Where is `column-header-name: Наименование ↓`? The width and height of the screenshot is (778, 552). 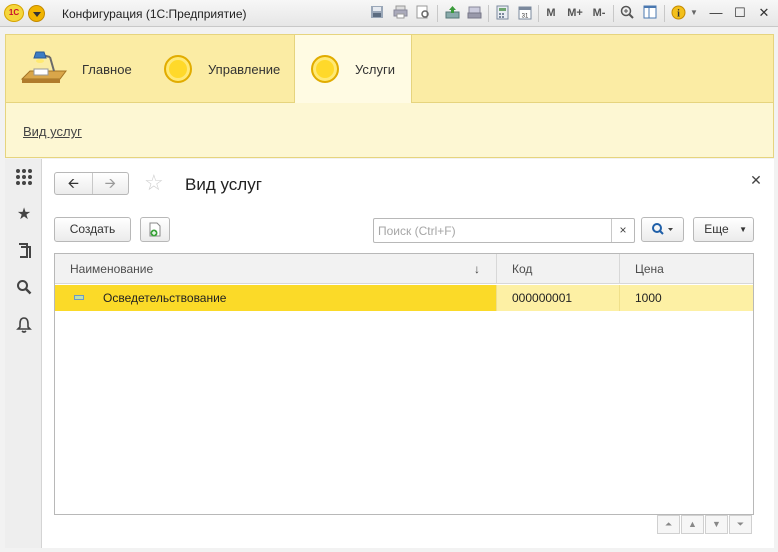
column-header-name: Наименование ↓ is located at coordinates (276, 269).